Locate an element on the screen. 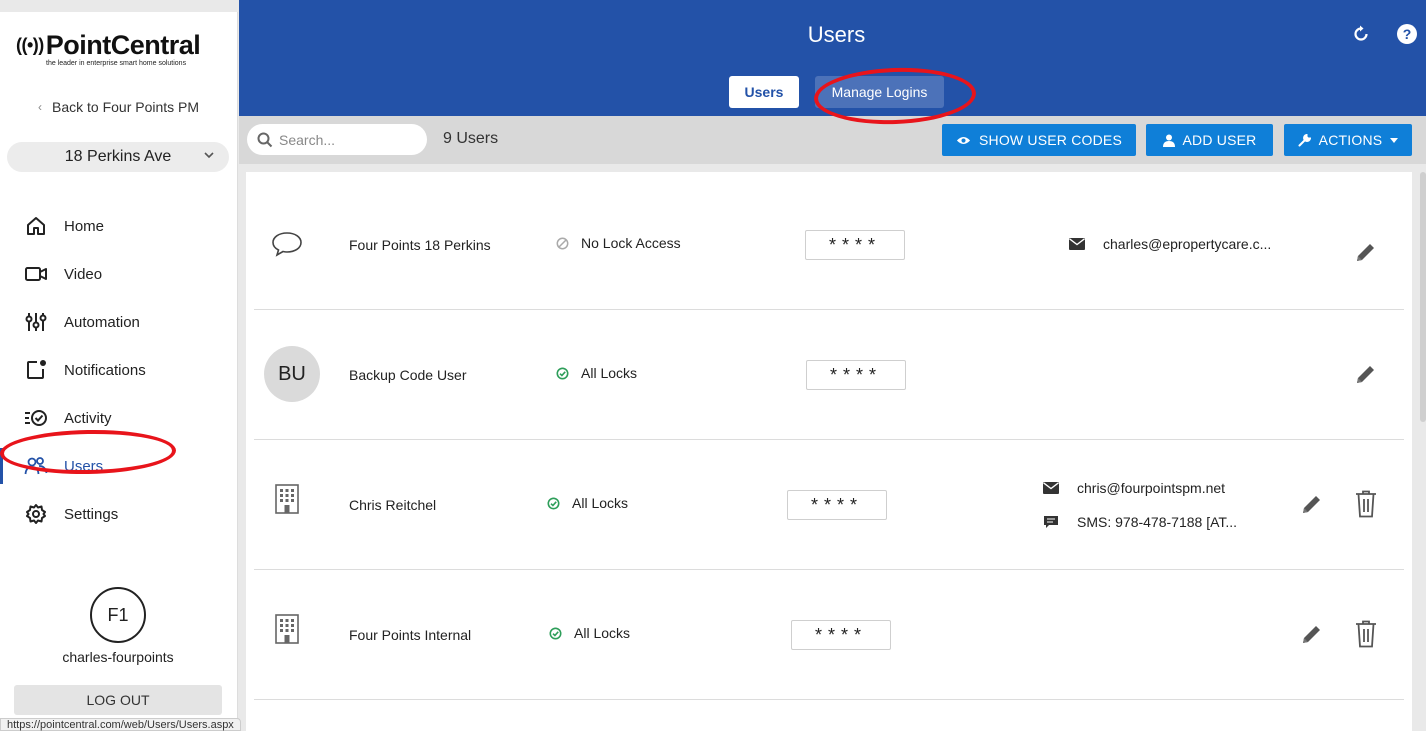 The image size is (1426, 731). user-icon is located at coordinates (1168, 140).